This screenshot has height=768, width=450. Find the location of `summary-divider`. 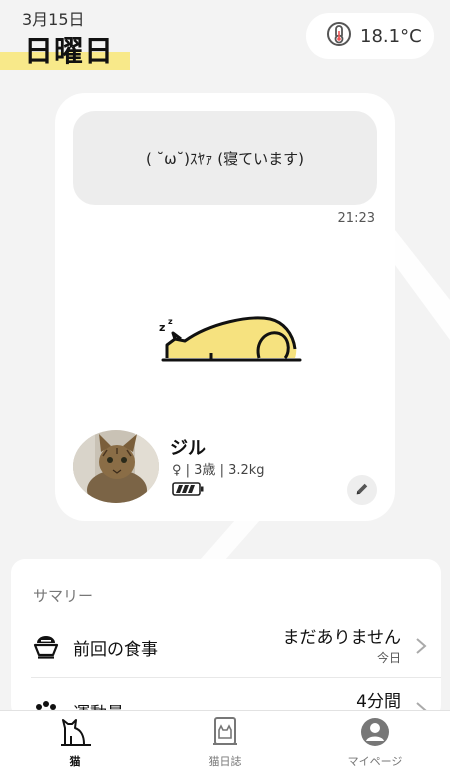

summary-divider is located at coordinates (236, 677).